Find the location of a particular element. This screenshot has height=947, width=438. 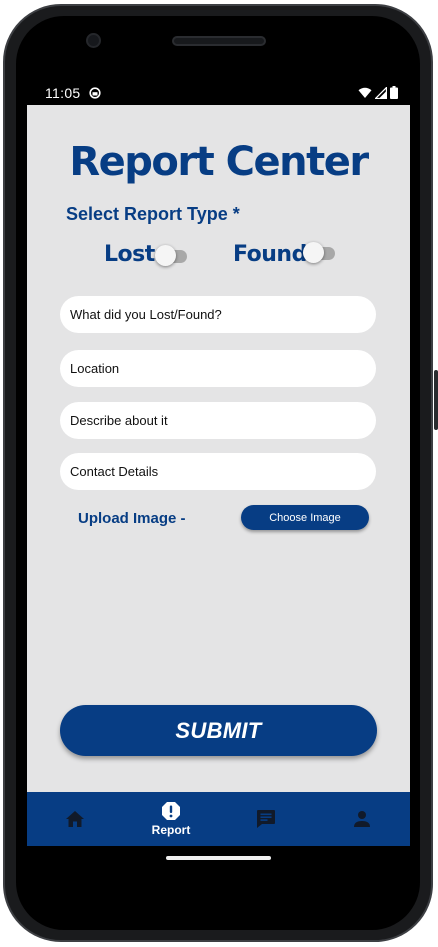

submit-button: SUBMIT is located at coordinates (218, 730).